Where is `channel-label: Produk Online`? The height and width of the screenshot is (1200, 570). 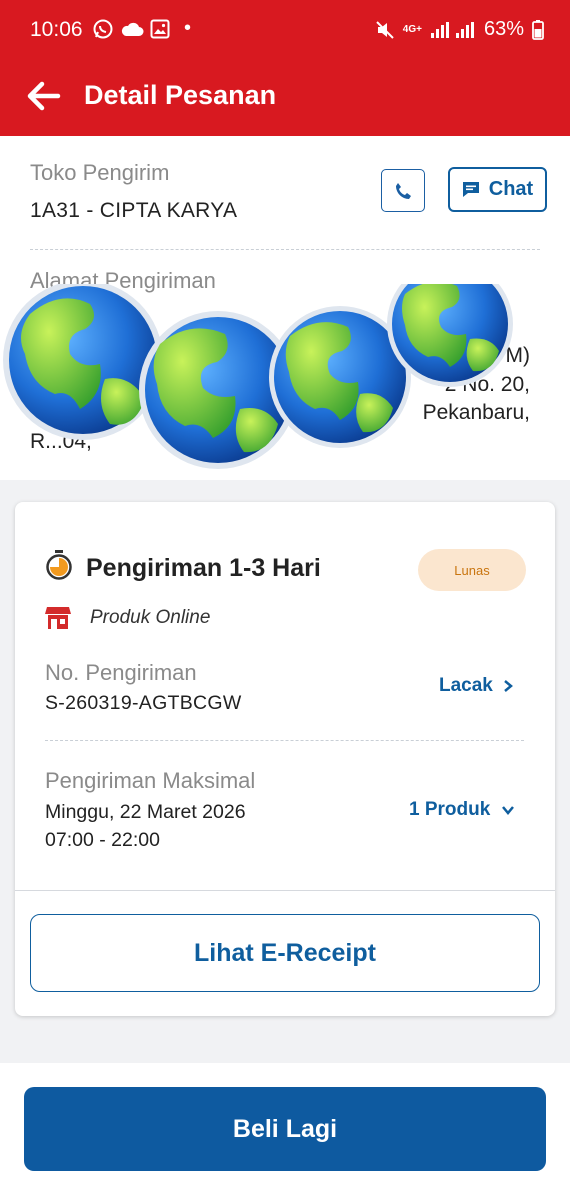 channel-label: Produk Online is located at coordinates (150, 617).